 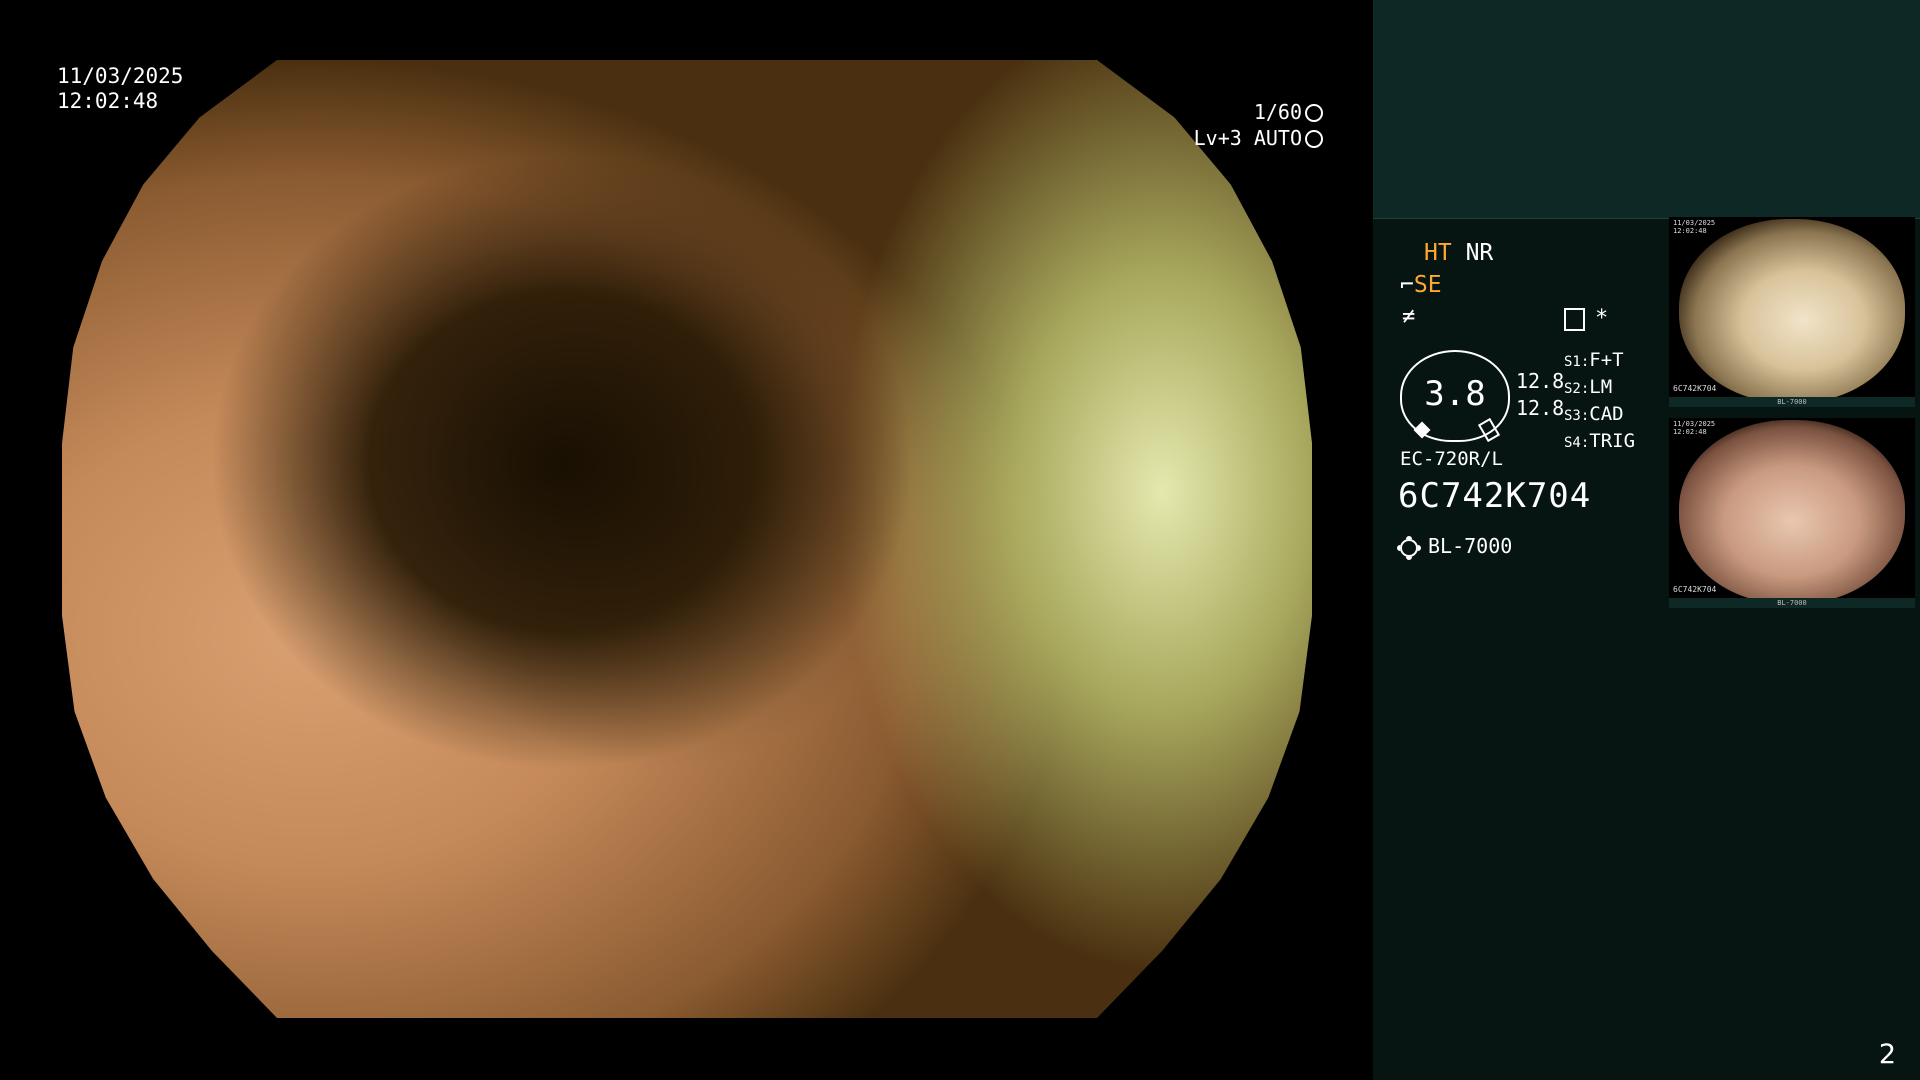 I want to click on light-source-text: BL-7000, so click(x=1470, y=546).